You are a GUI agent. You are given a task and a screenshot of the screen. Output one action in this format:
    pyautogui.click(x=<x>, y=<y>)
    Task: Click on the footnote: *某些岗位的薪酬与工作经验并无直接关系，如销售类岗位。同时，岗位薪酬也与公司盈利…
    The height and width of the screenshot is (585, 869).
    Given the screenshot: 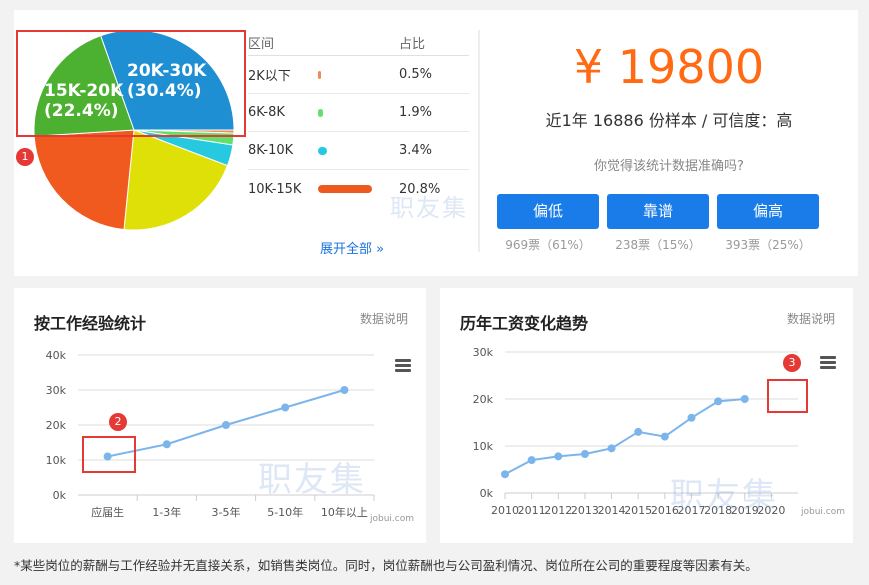 What is the action you would take?
    pyautogui.click(x=386, y=565)
    